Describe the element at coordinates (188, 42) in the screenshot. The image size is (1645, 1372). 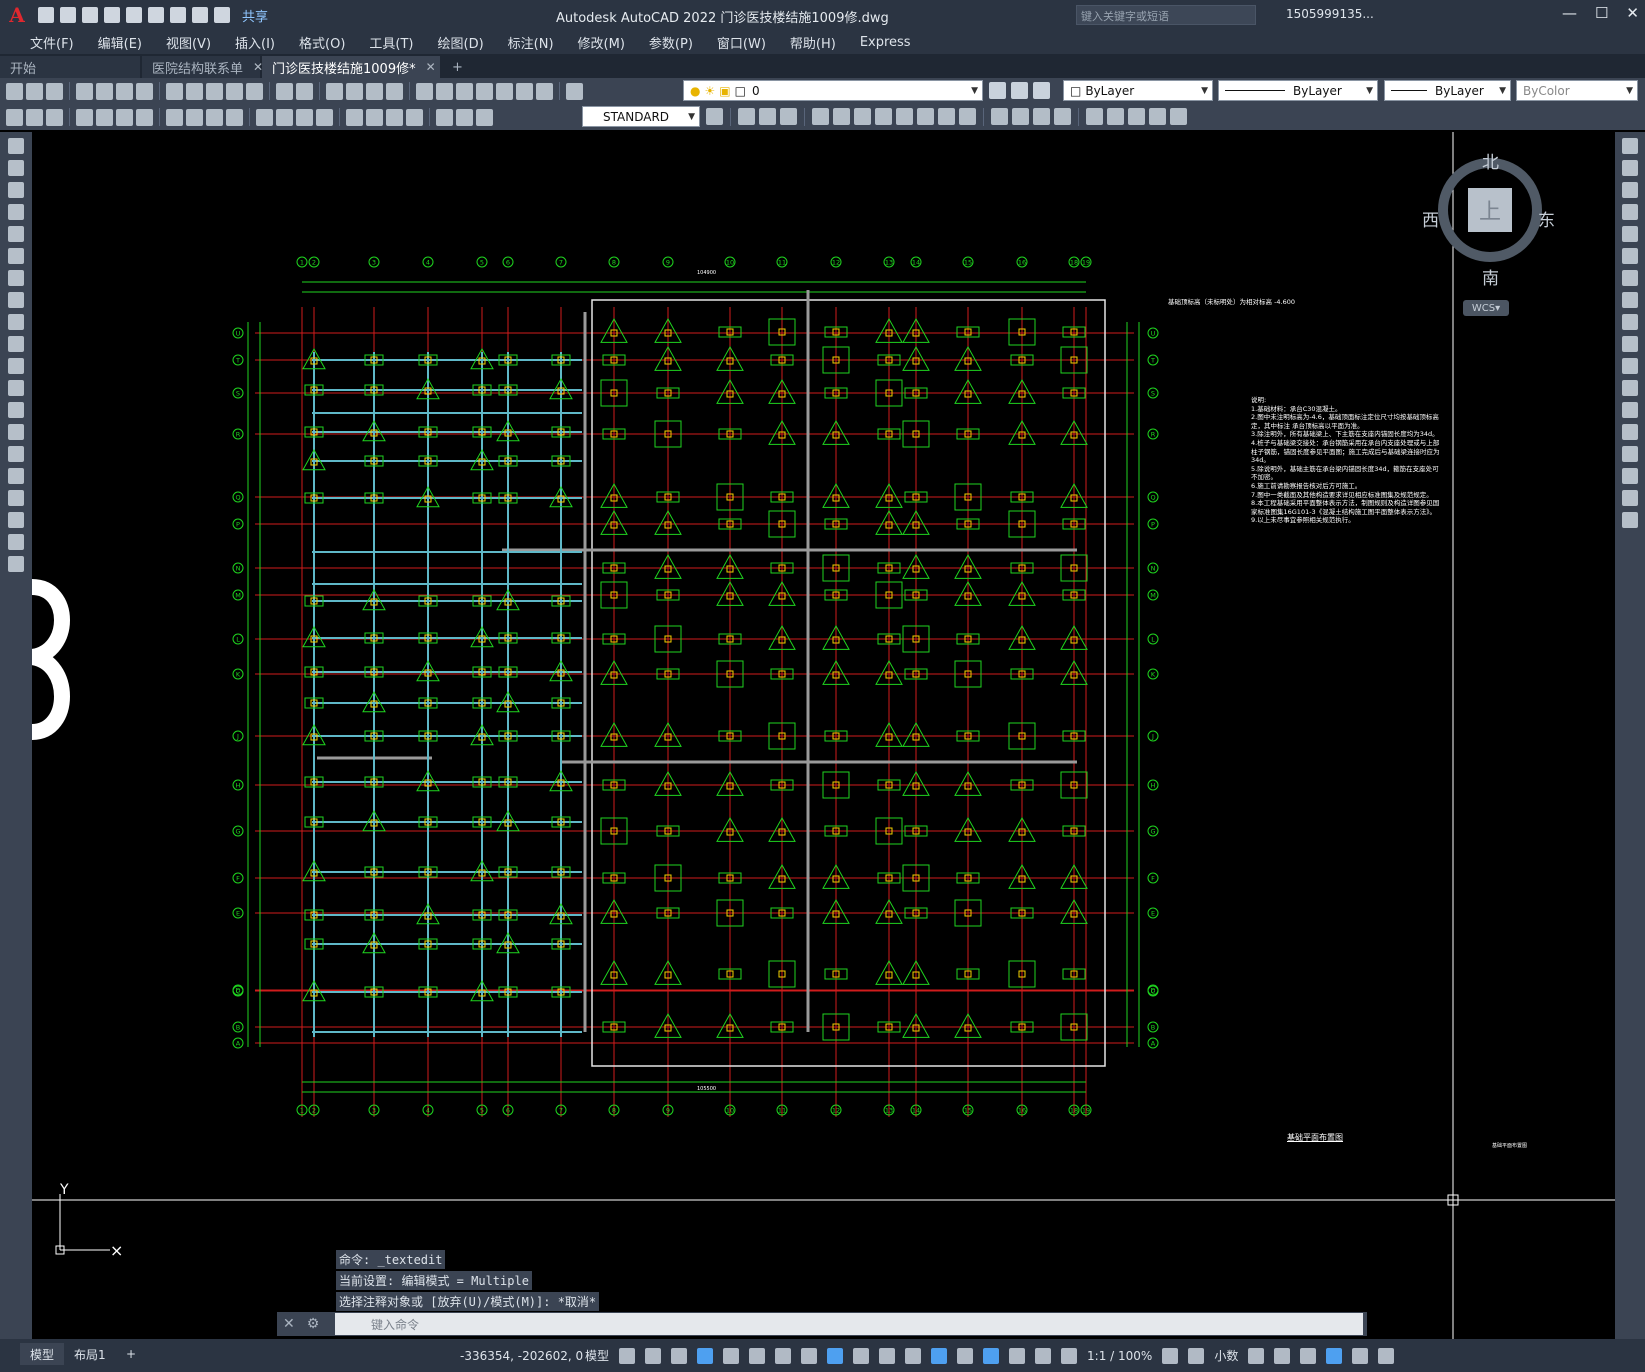
I see `menu-view: 视图(V)` at that location.